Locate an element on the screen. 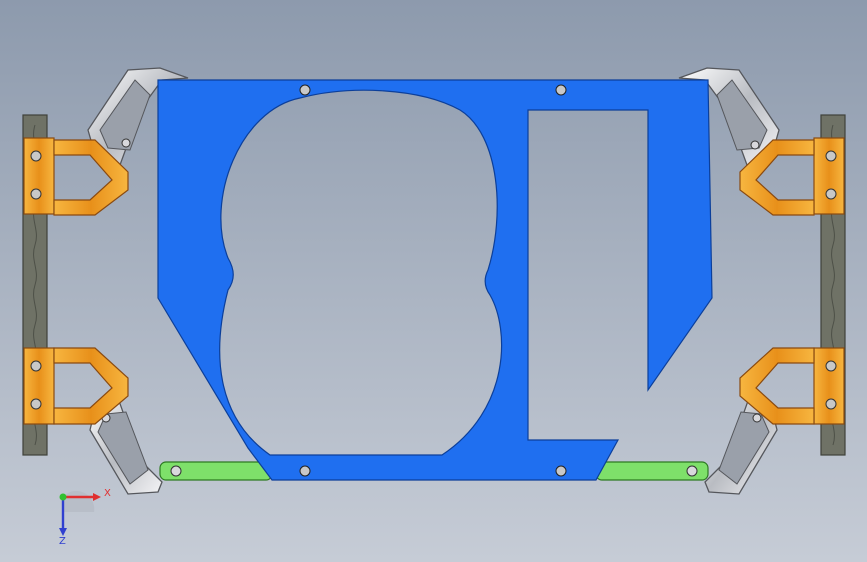 The width and height of the screenshot is (867, 562). plate-bolt-bottom-right is located at coordinates (561, 471).